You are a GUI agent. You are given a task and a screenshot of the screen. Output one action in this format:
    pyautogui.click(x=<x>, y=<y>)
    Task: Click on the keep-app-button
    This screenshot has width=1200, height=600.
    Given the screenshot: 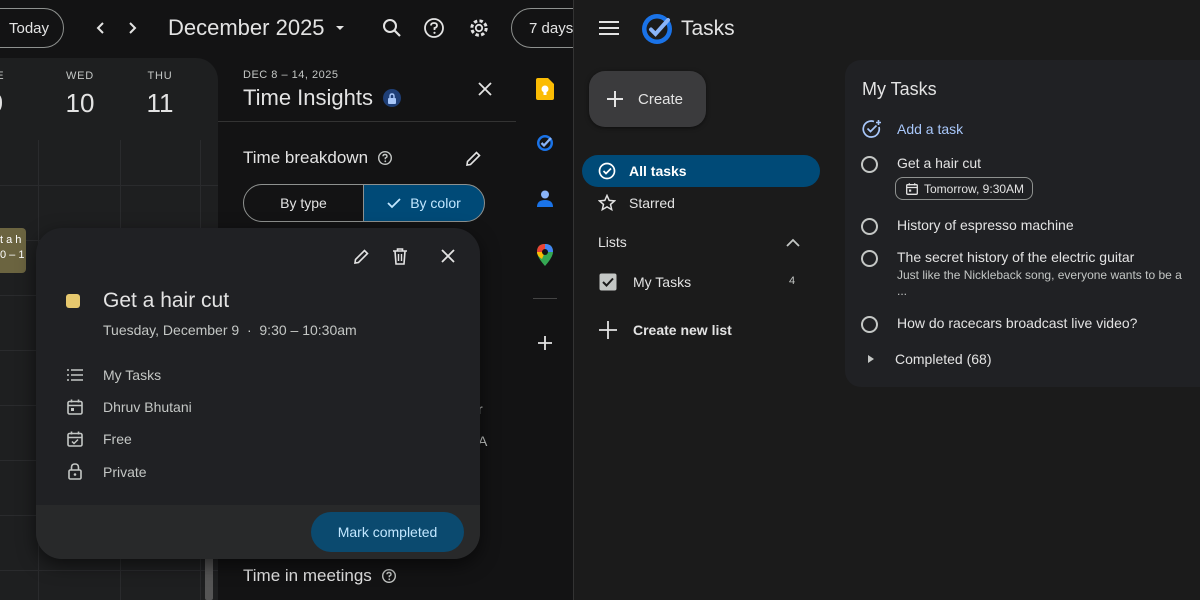 What is the action you would take?
    pyautogui.click(x=545, y=89)
    